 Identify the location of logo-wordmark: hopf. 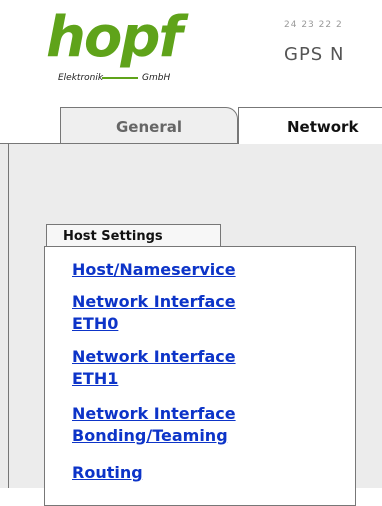
(114, 37).